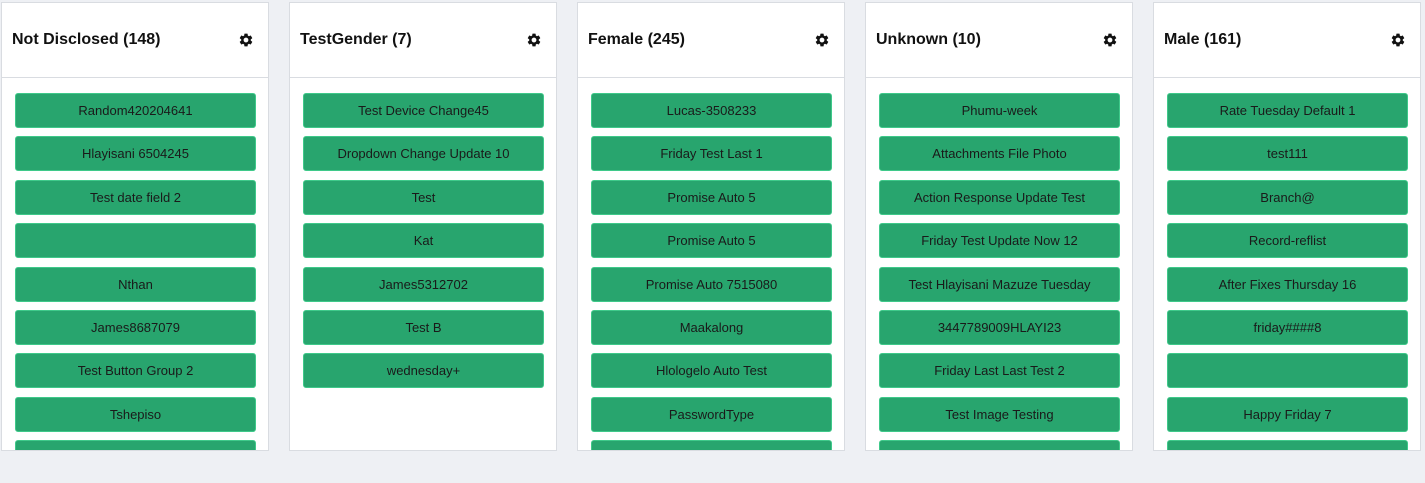 The image size is (1425, 483). What do you see at coordinates (135, 197) in the screenshot?
I see `record-card: Test date field 2` at bounding box center [135, 197].